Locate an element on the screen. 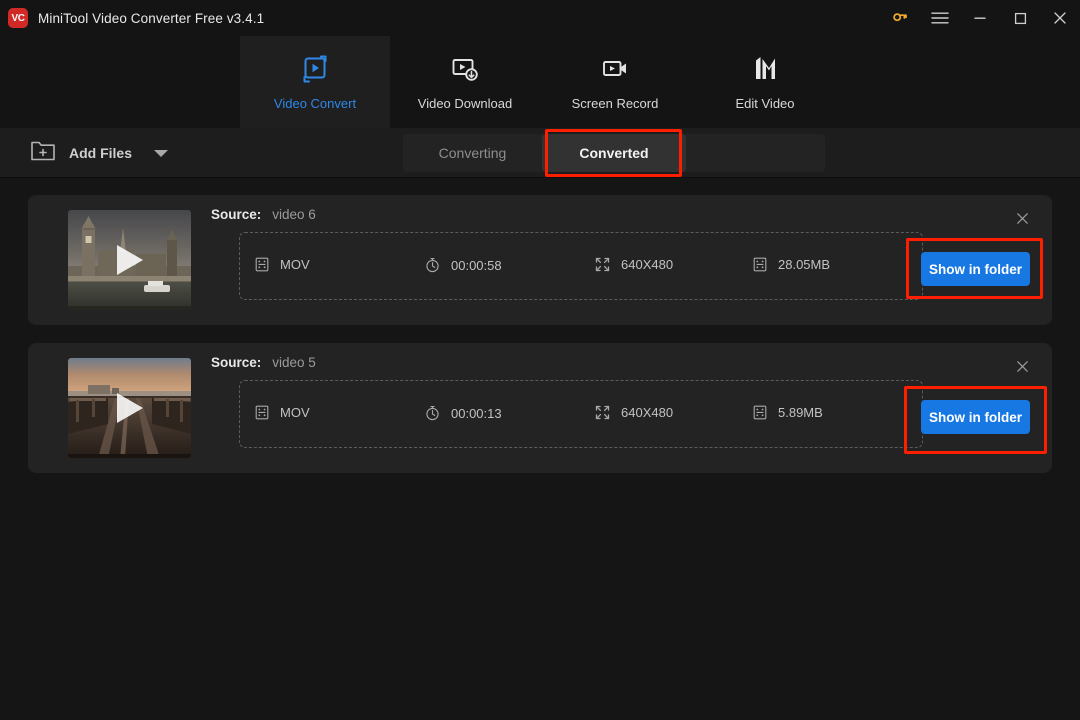  minitool-vc-logo-icon: VC is located at coordinates (18, 18).